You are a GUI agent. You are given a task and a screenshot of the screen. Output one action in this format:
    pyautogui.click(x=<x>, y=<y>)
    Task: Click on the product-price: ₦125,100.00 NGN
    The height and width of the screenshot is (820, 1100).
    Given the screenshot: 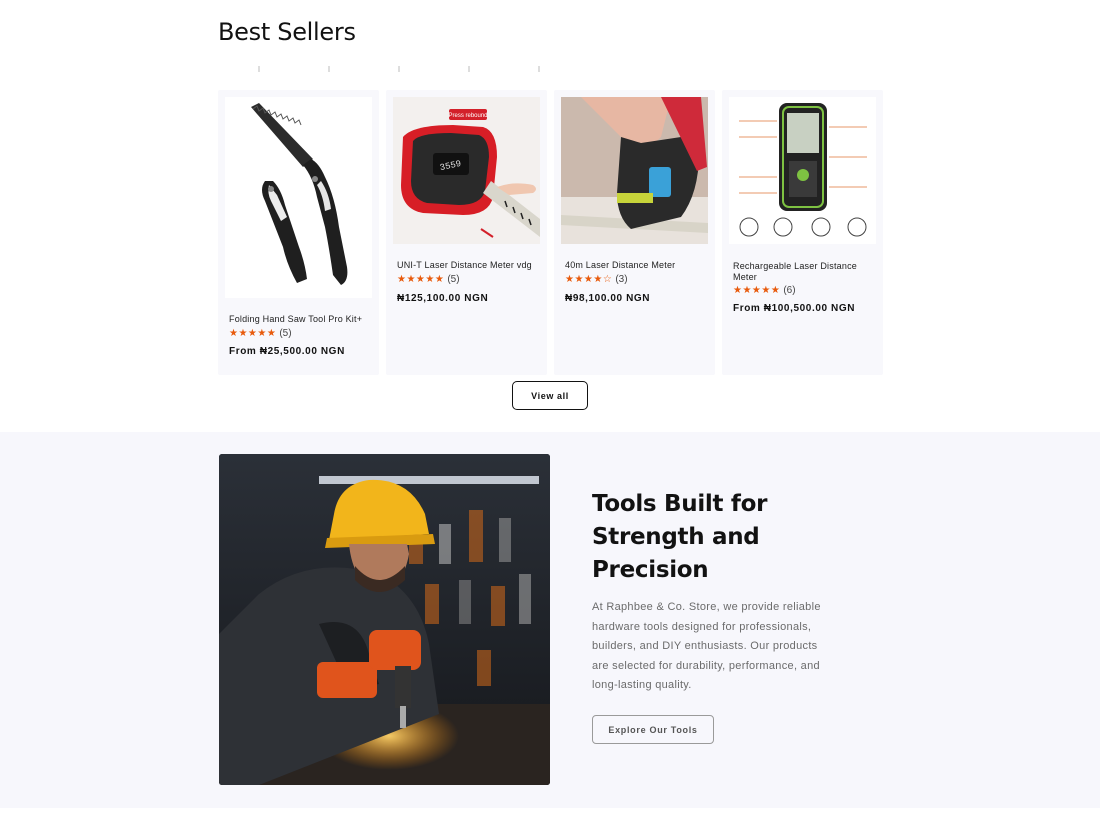 What is the action you would take?
    pyautogui.click(x=443, y=298)
    